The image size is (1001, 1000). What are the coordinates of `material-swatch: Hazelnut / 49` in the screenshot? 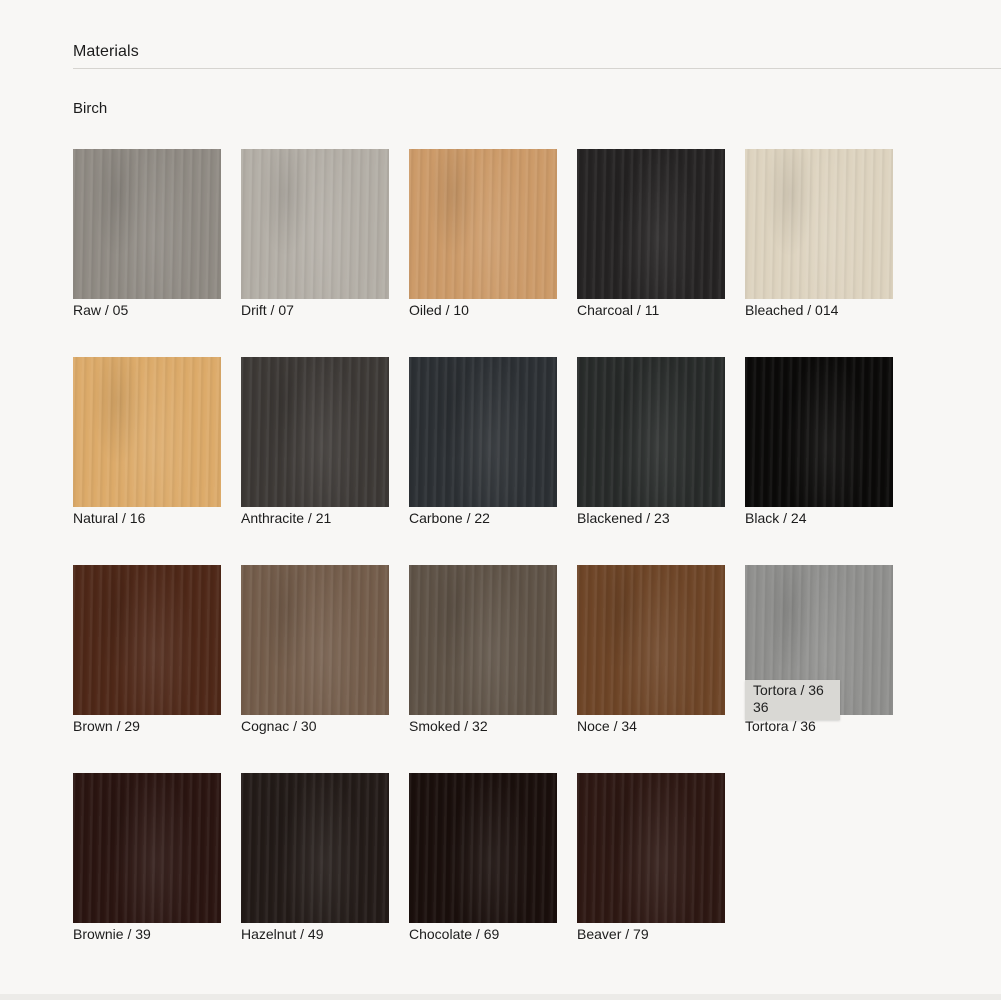 It's located at (315, 877).